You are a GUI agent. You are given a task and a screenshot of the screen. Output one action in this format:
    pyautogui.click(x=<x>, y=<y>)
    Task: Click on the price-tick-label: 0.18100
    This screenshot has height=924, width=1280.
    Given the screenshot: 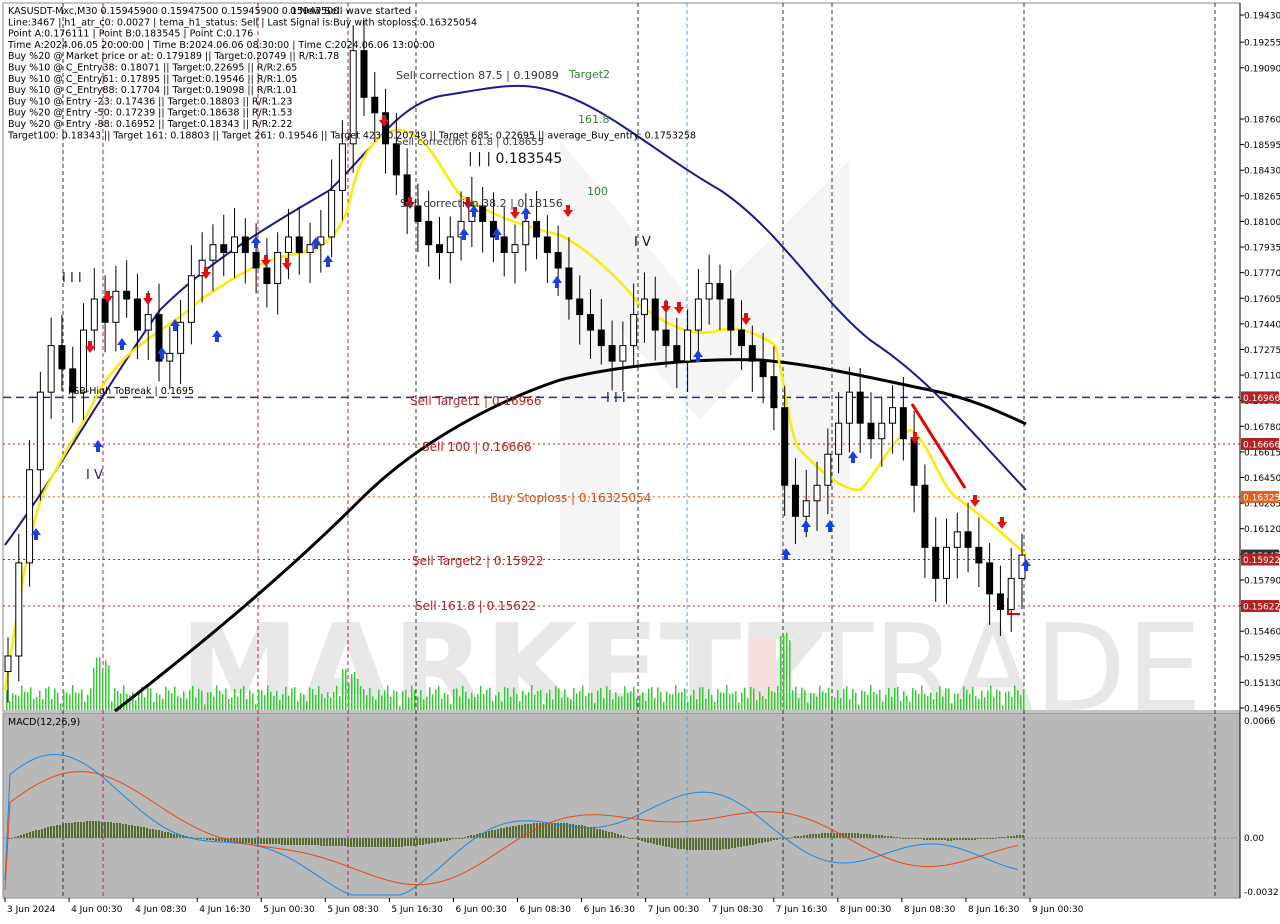 What is the action you would take?
    pyautogui.click(x=1262, y=223)
    